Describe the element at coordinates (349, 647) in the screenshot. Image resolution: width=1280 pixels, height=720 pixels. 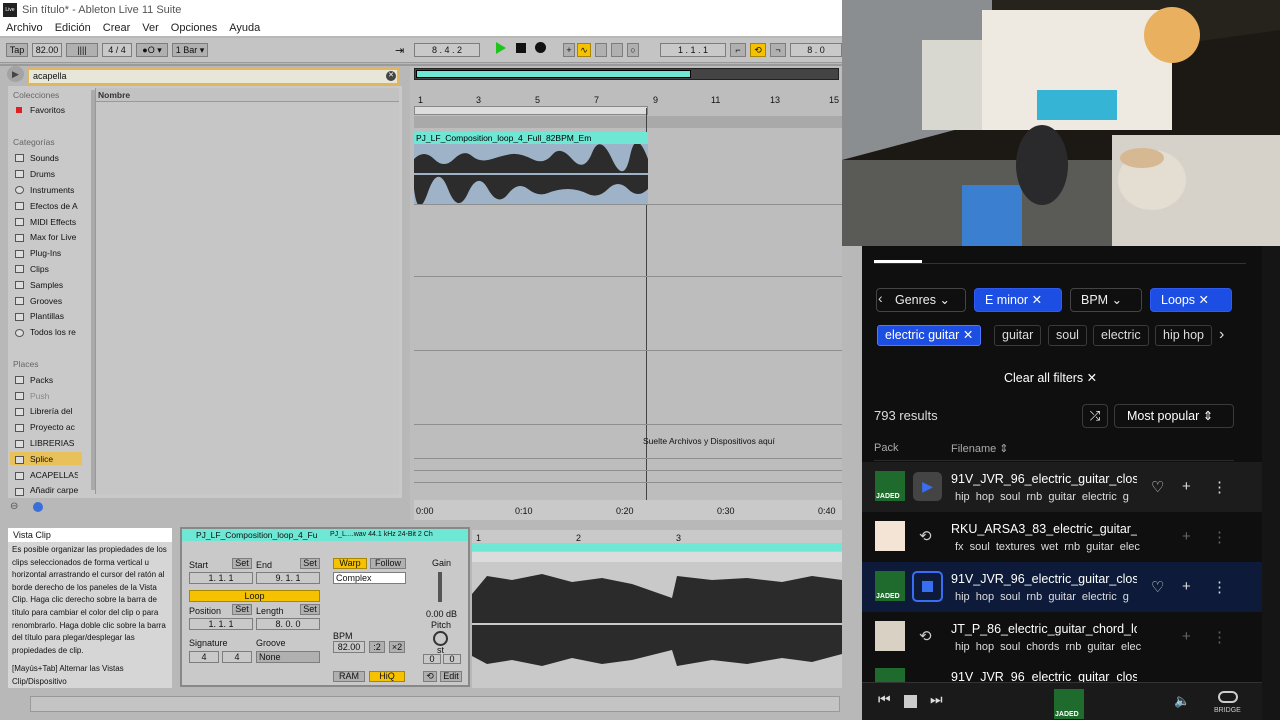
I see `clip-bpm-field: 82.00` at that location.